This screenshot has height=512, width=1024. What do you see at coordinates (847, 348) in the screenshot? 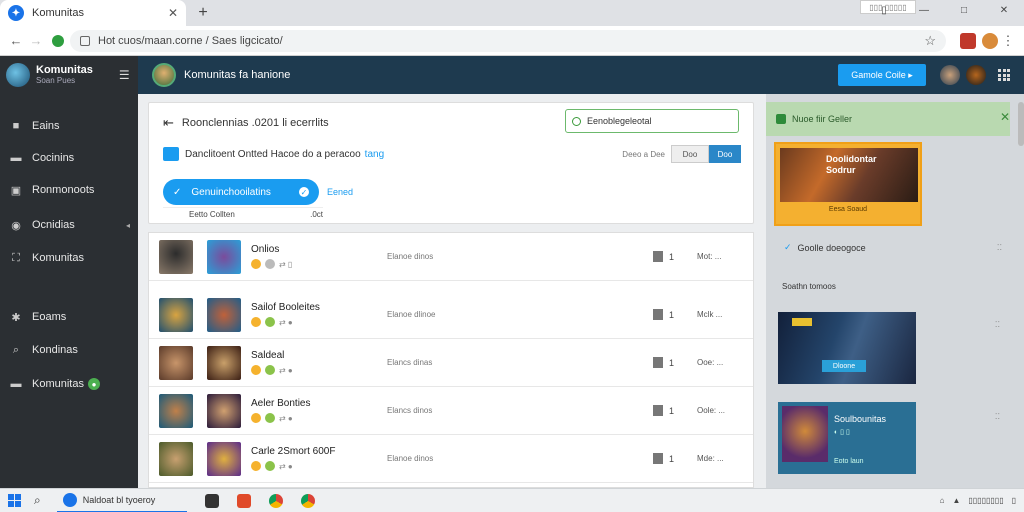
I see `featured-card-1: Dloone` at bounding box center [847, 348].